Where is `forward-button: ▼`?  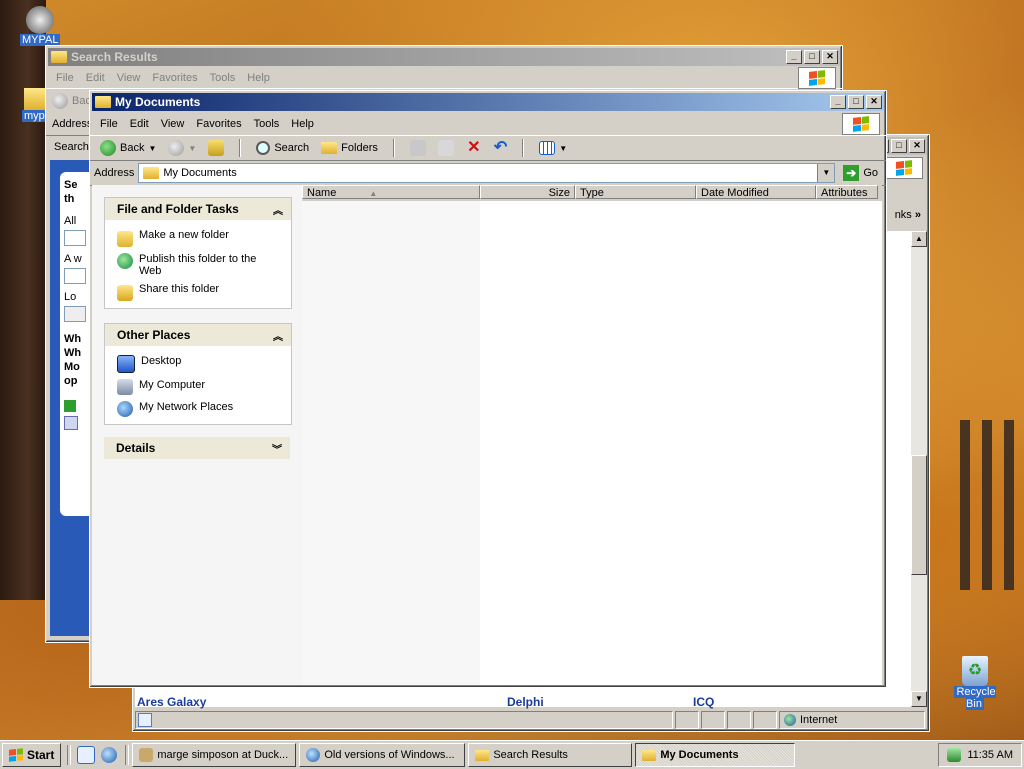 forward-button: ▼ is located at coordinates (182, 148).